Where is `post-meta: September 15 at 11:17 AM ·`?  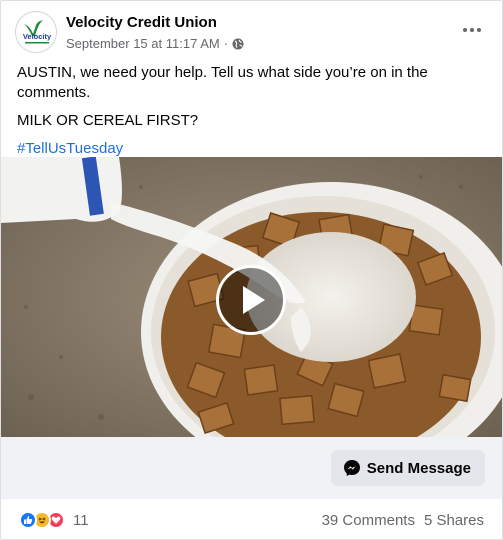 post-meta: September 15 at 11:17 AM · is located at coordinates (155, 43).